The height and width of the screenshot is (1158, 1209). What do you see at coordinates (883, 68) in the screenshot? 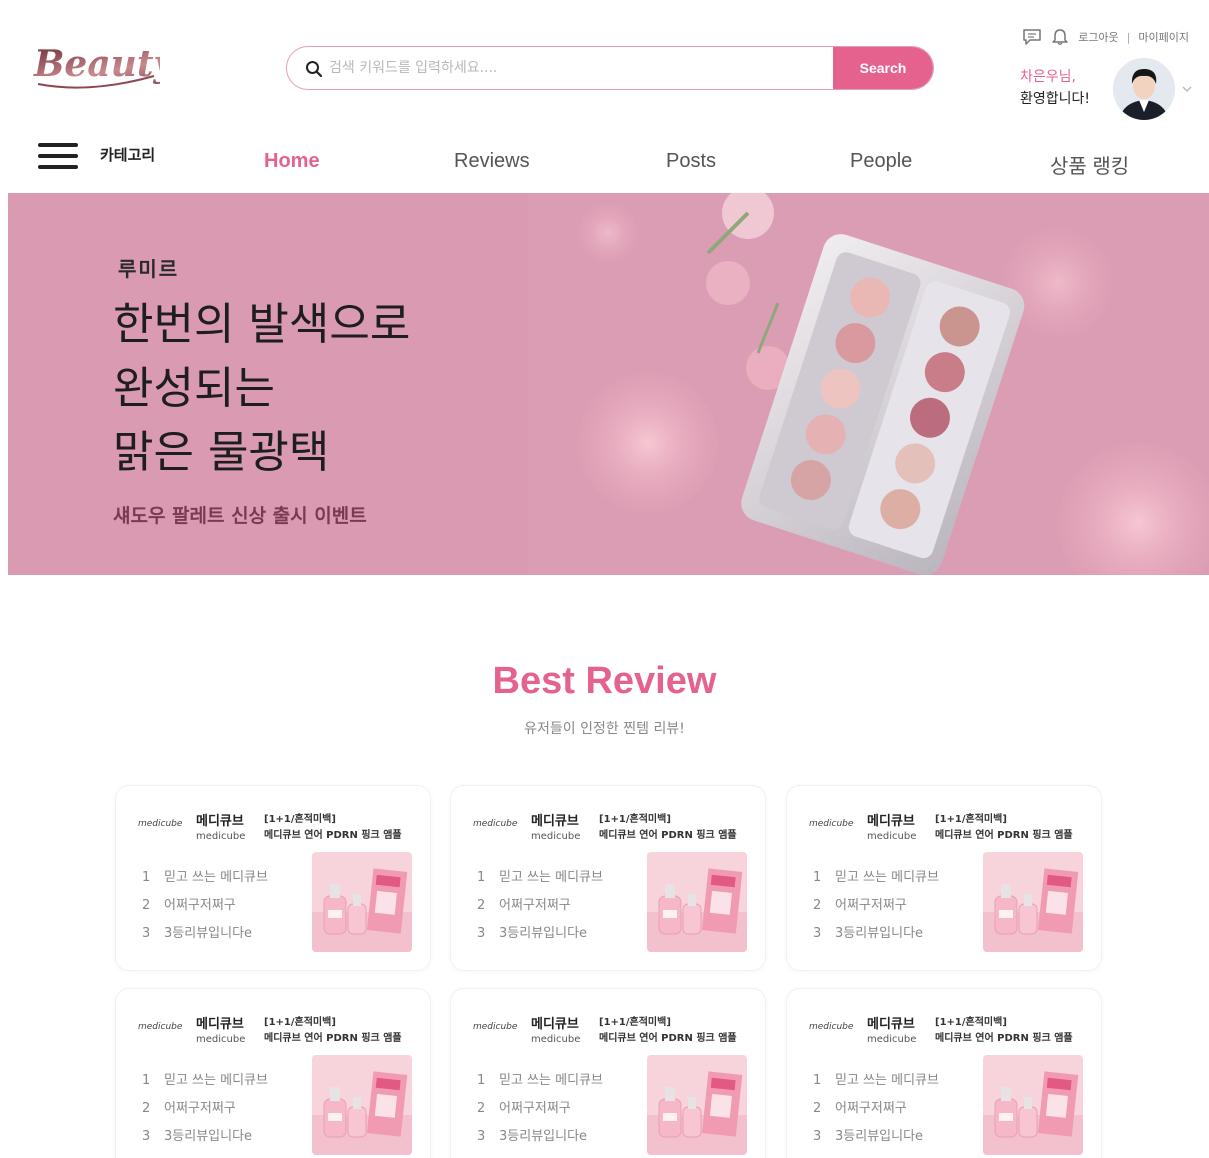
I see `search-button: Search` at bounding box center [883, 68].